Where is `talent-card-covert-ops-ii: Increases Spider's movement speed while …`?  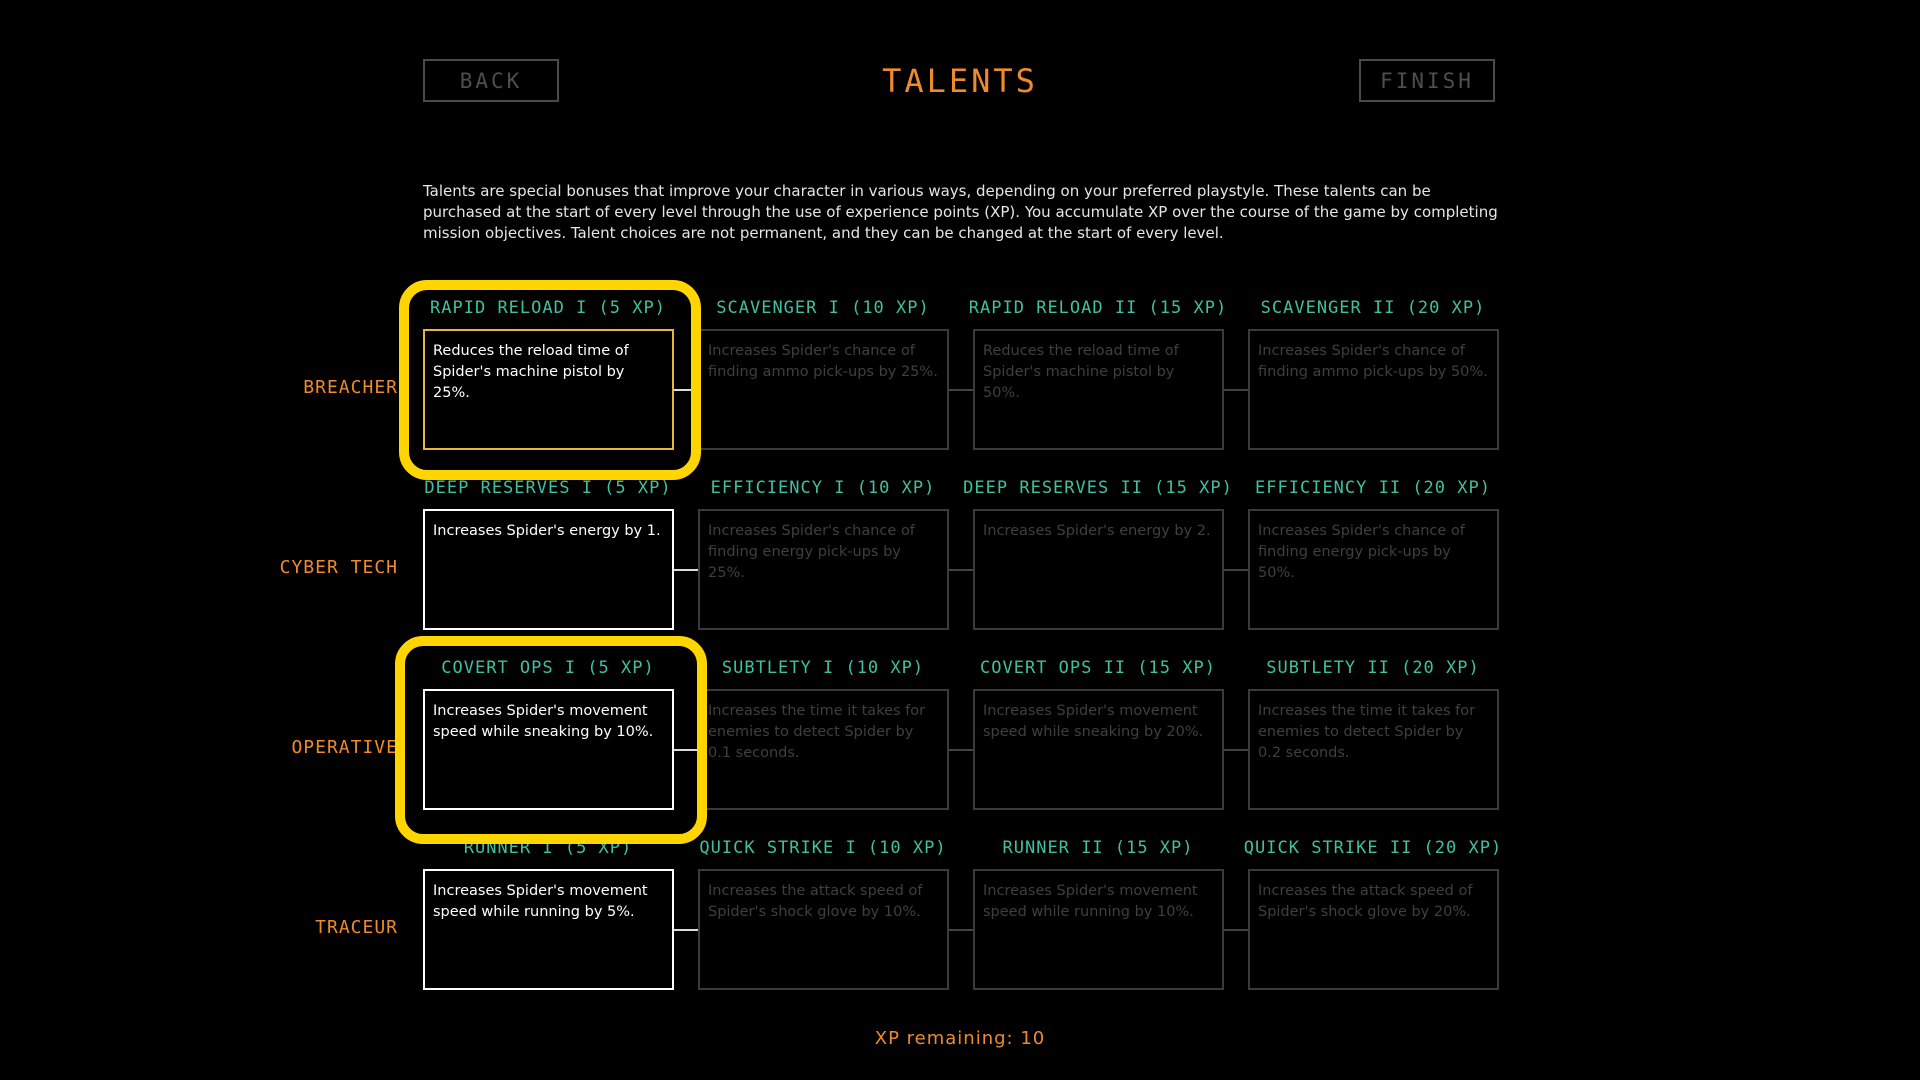 talent-card-covert-ops-ii: Increases Spider's movement speed while … is located at coordinates (1098, 749).